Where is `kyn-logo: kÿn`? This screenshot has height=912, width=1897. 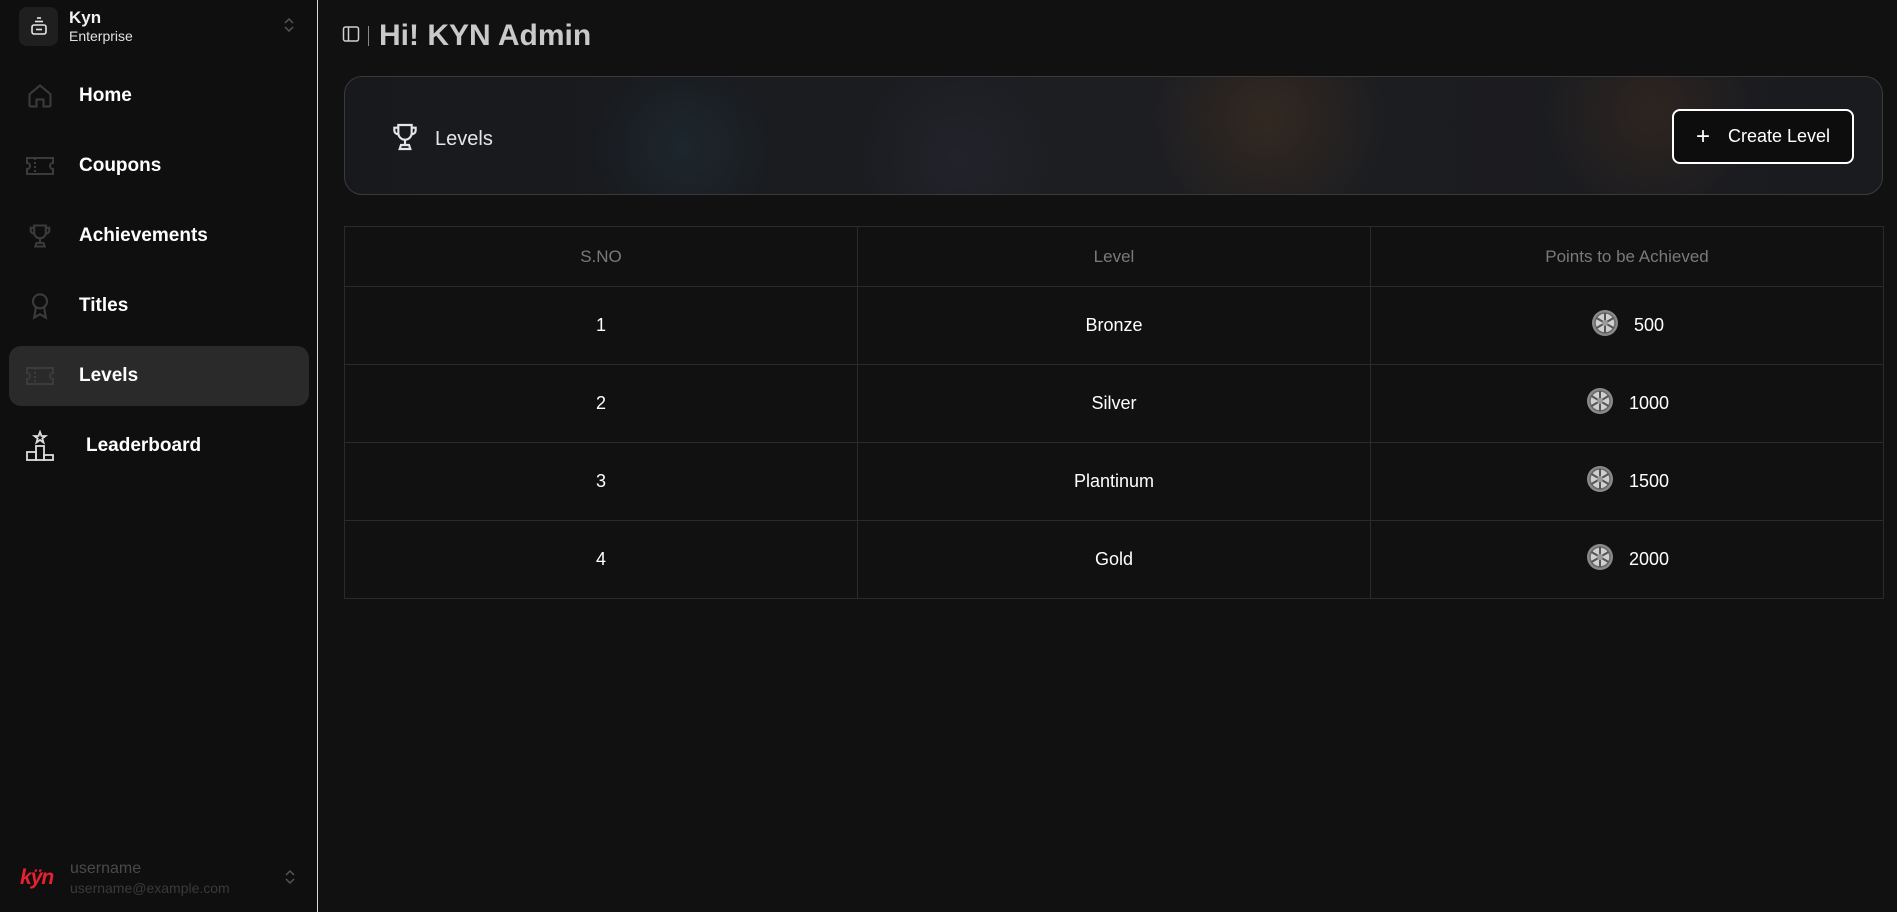
kyn-logo: kÿn is located at coordinates (37, 877).